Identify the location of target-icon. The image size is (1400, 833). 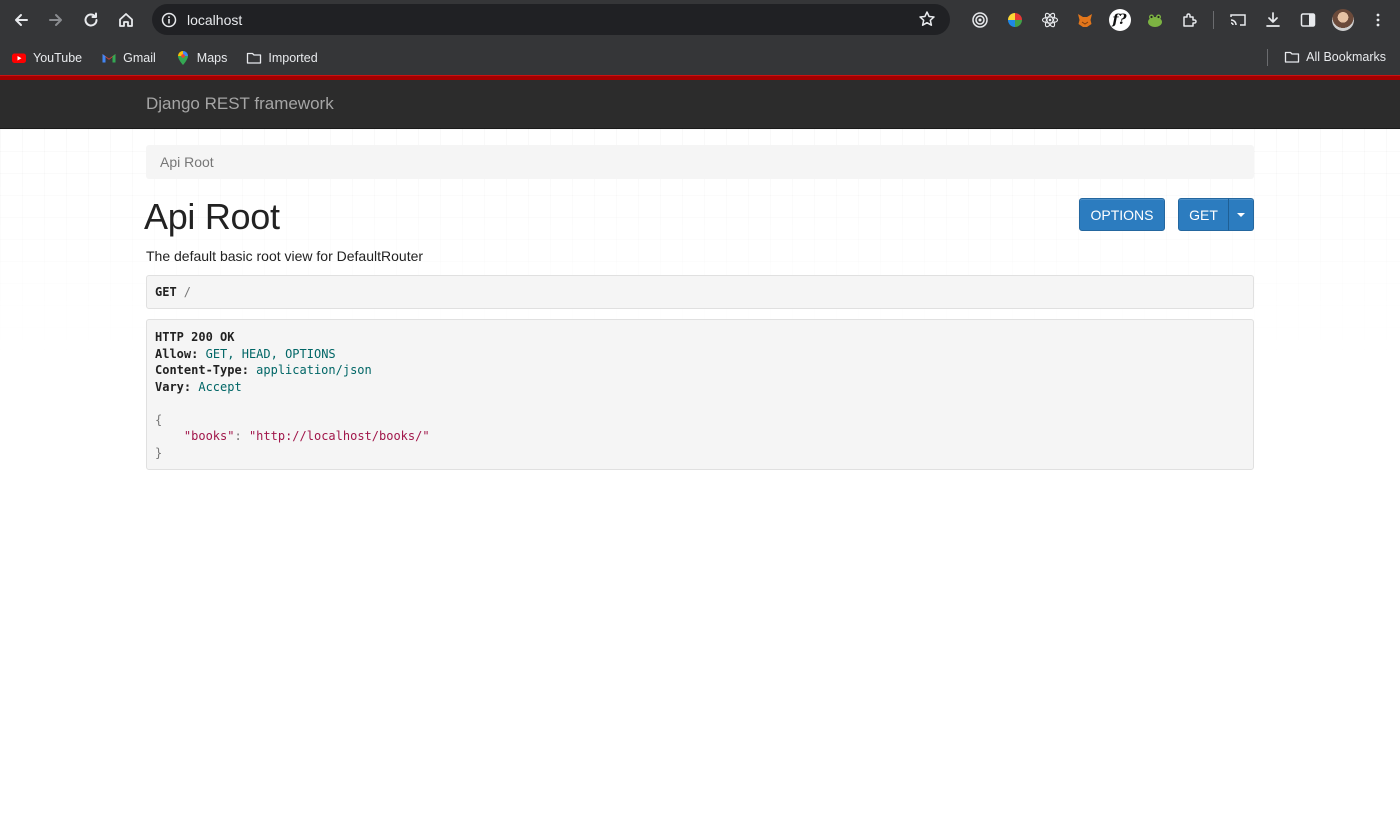
(979, 20).